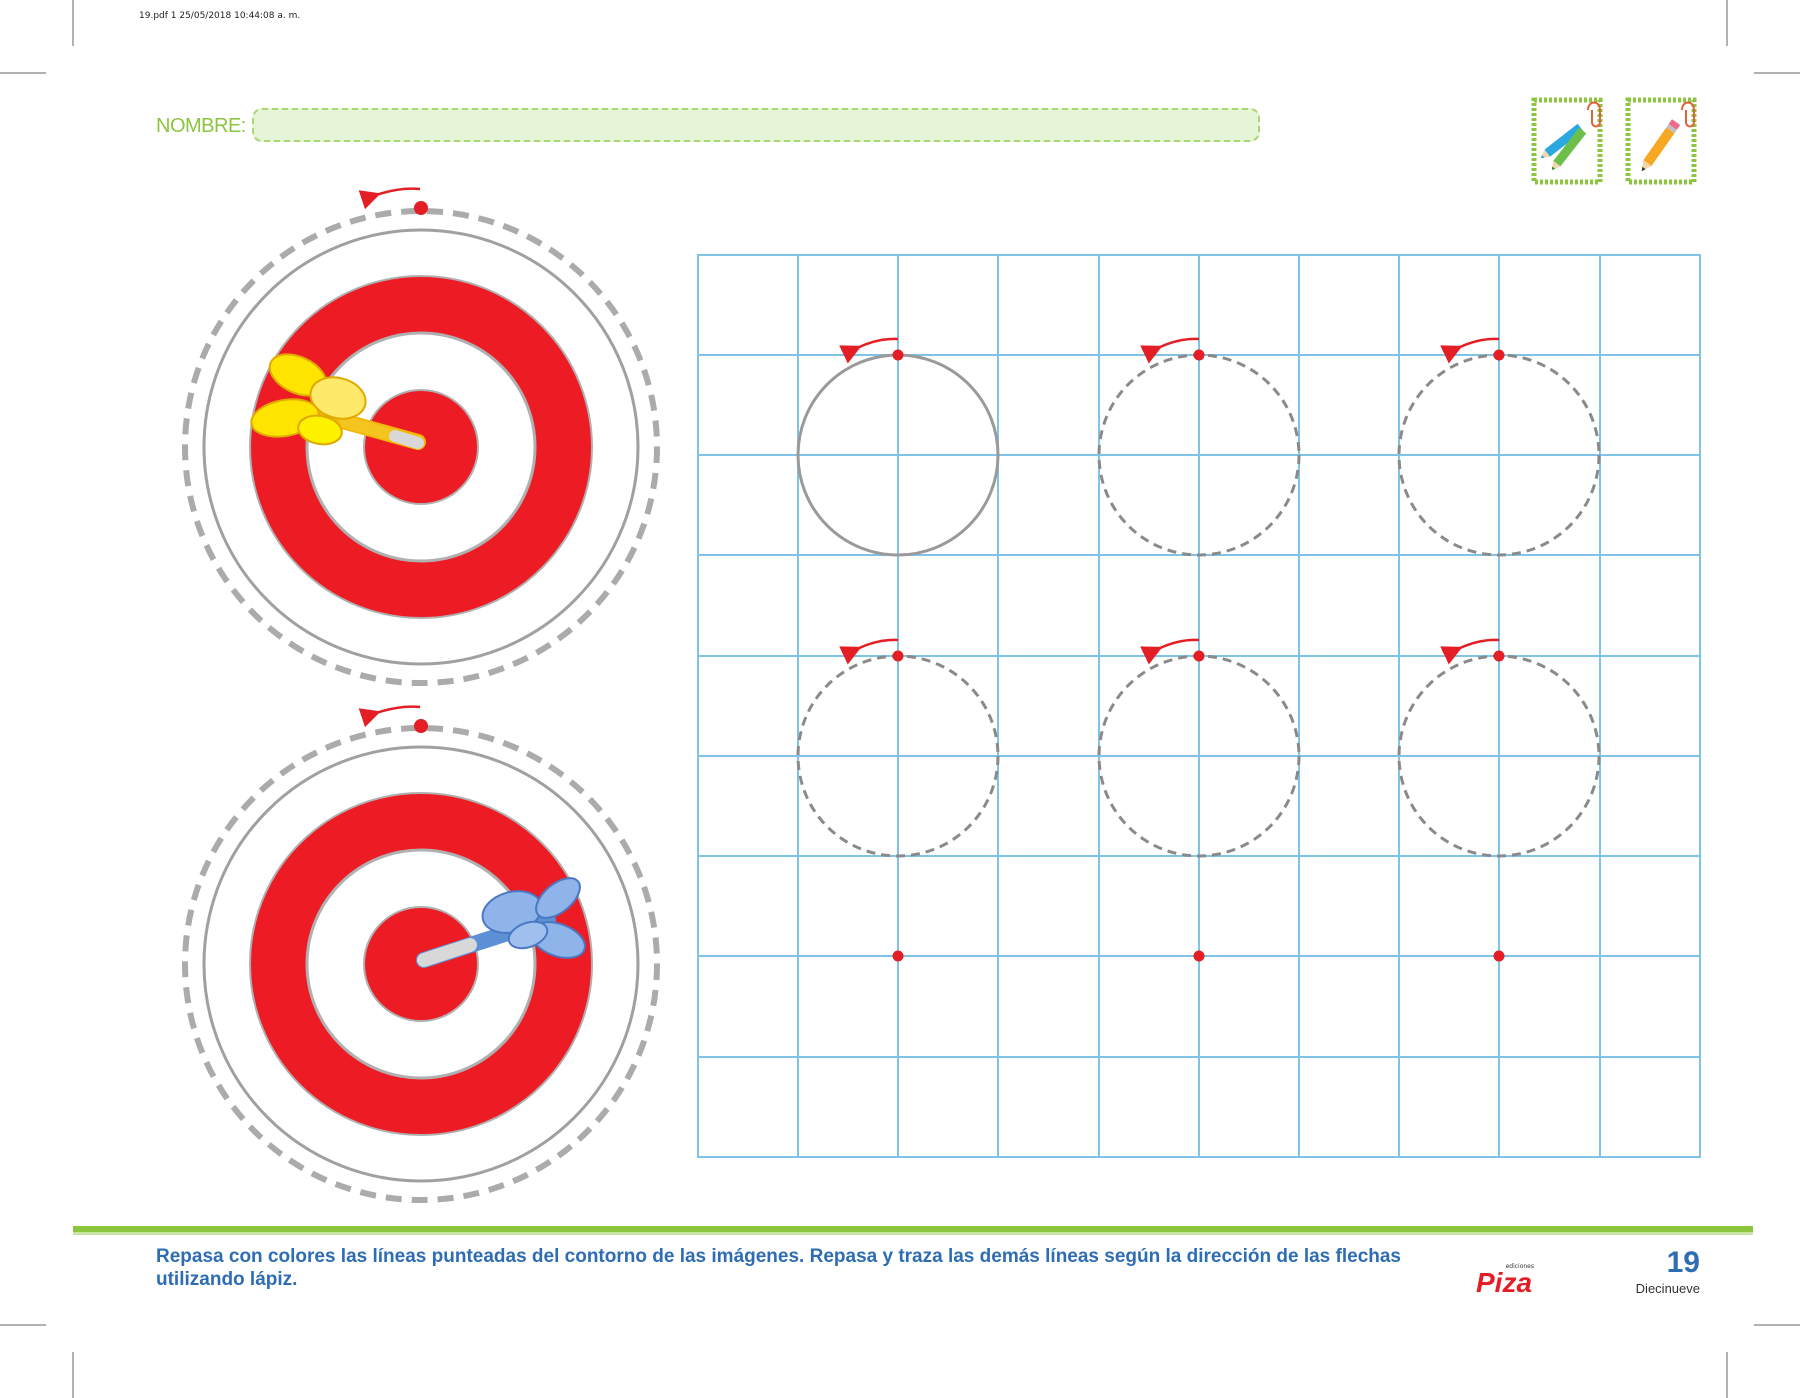 Image resolution: width=1800 pixels, height=1398 pixels. I want to click on footer-divider-shade, so click(913, 1233).